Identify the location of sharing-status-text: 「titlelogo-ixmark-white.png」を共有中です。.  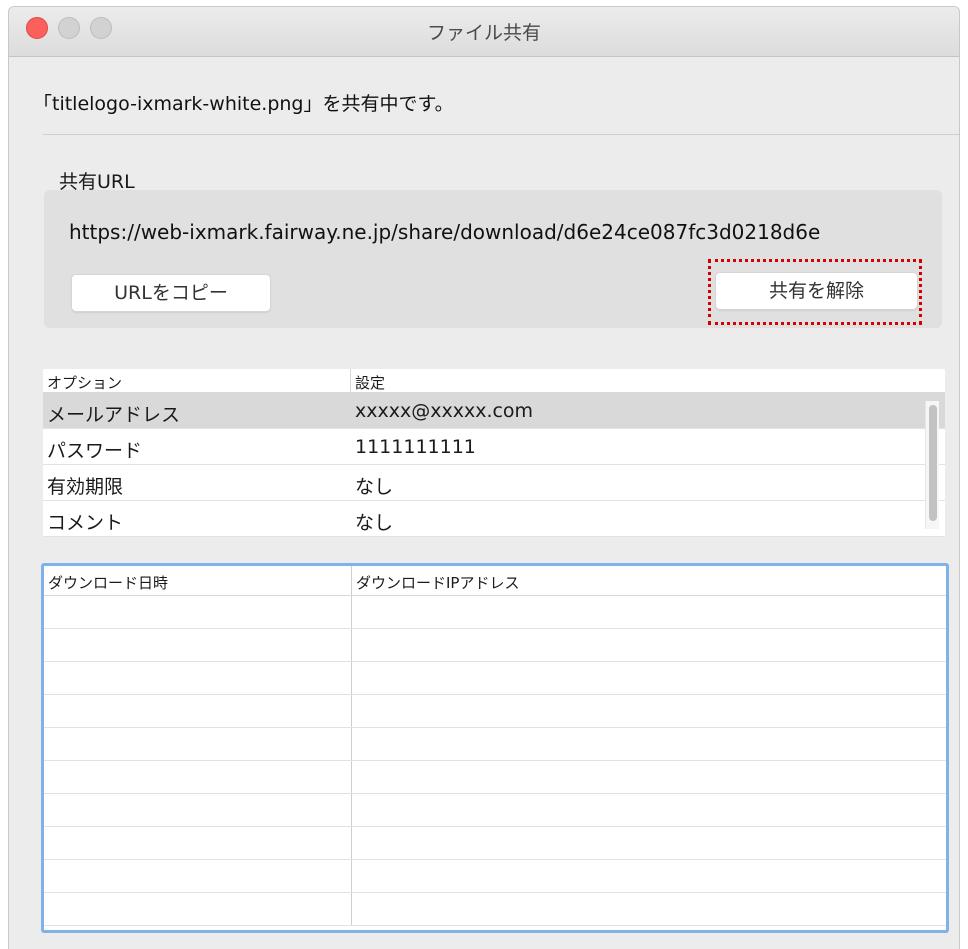
(243, 104).